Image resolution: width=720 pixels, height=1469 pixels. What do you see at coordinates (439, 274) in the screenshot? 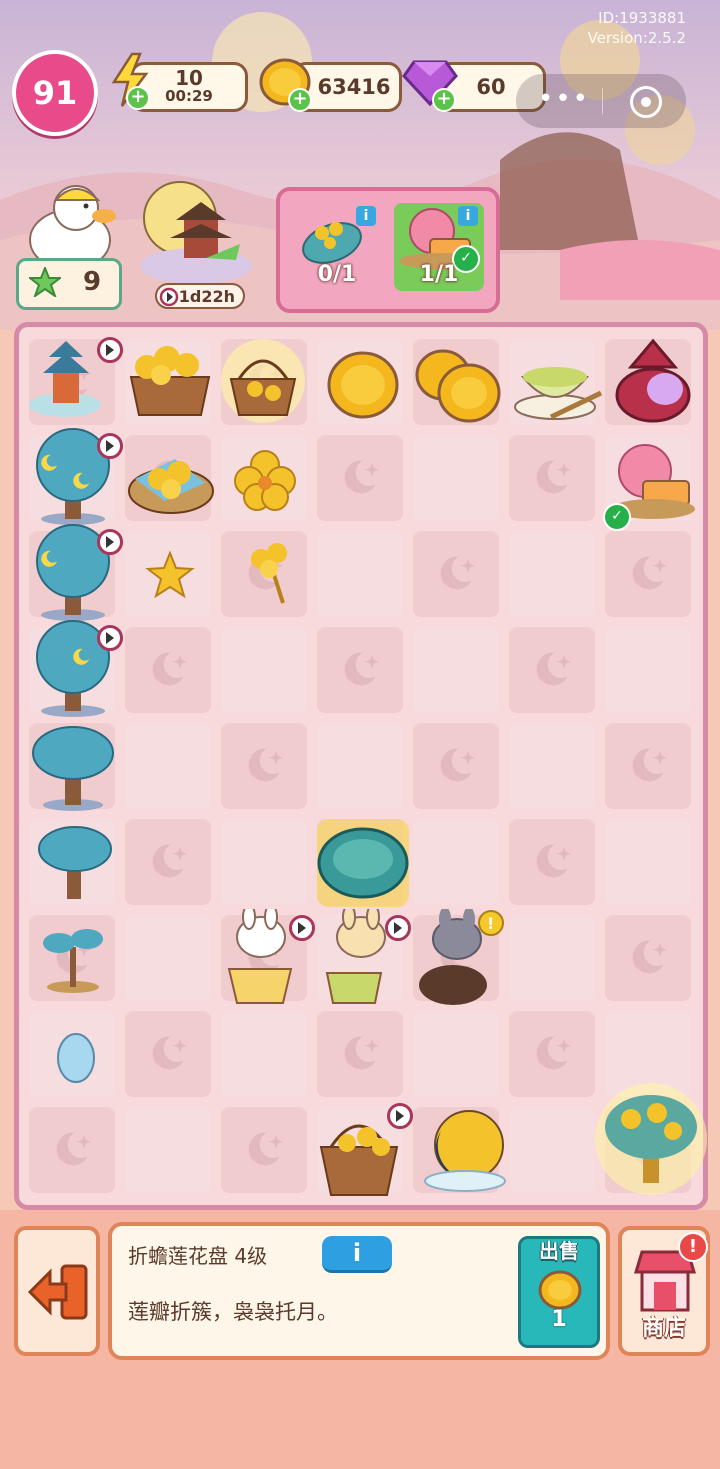
I see `order-count: 1/1` at bounding box center [439, 274].